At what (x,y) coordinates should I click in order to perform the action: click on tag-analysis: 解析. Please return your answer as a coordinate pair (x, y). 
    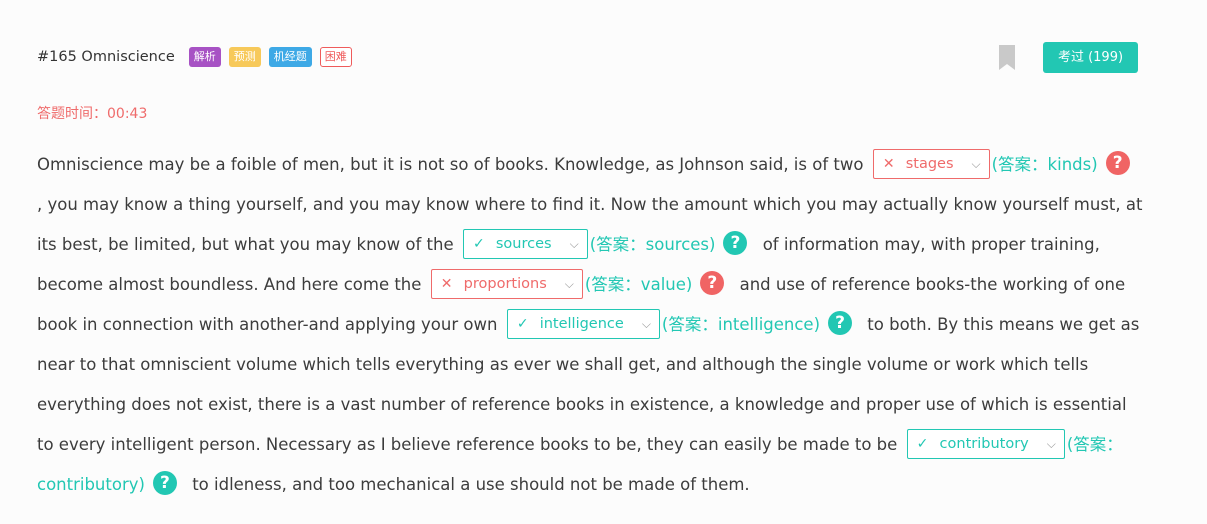
    Looking at the image, I should click on (204, 57).